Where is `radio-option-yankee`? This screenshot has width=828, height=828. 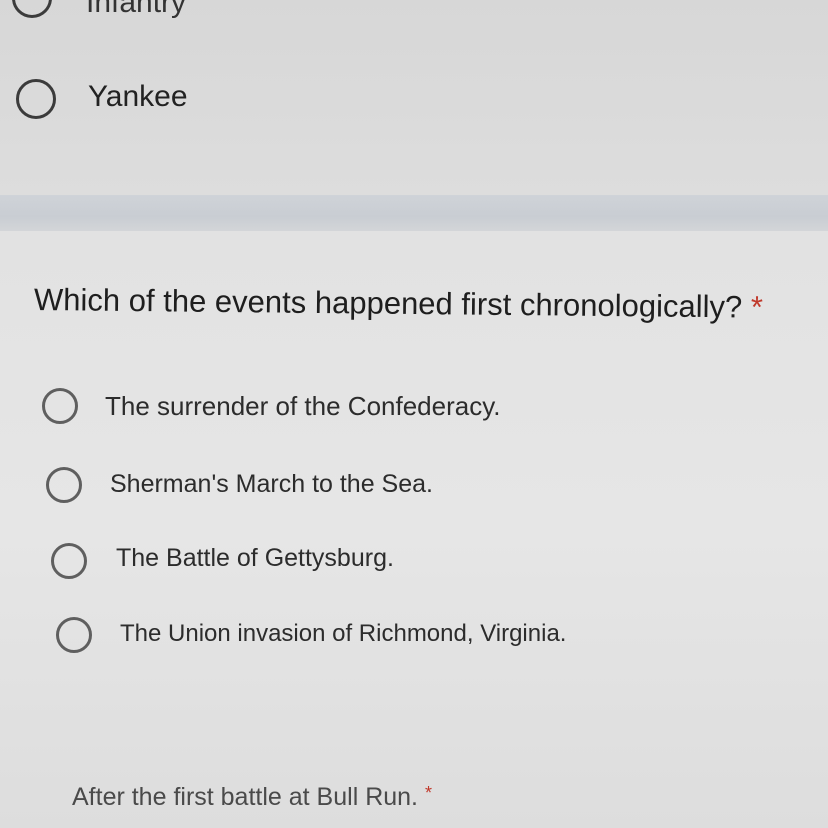 radio-option-yankee is located at coordinates (36, 99).